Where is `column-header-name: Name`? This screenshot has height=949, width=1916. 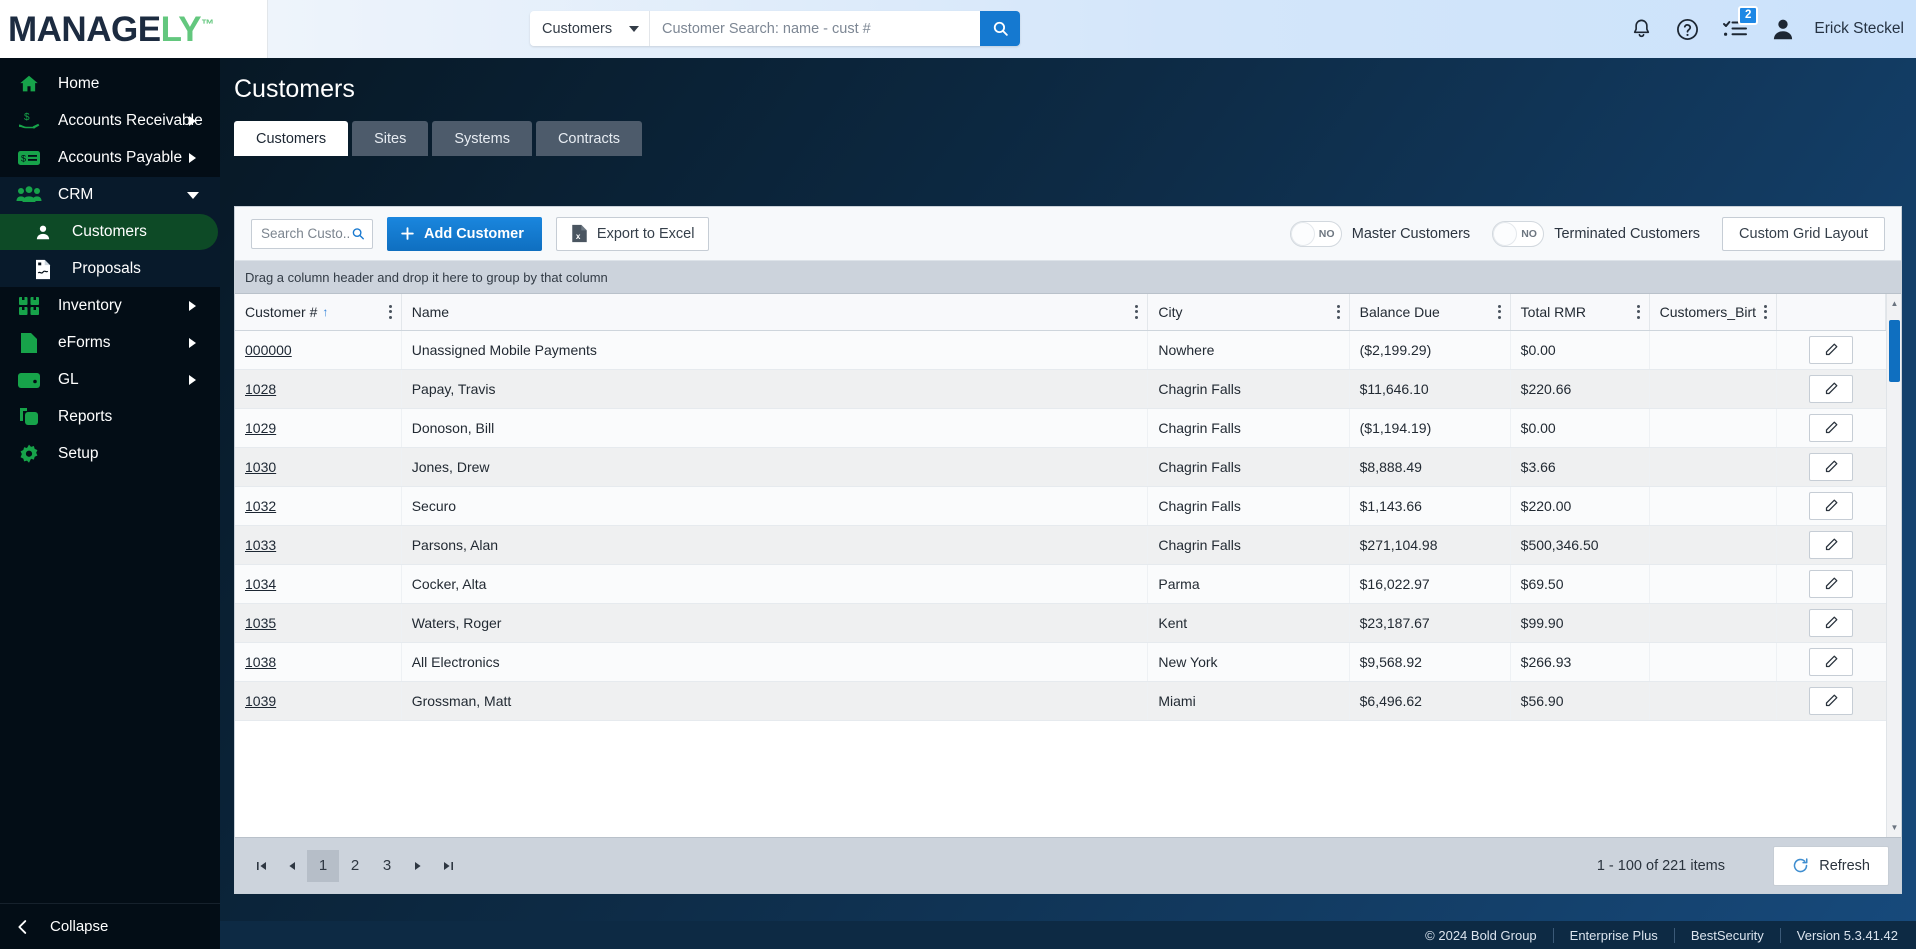 column-header-name: Name is located at coordinates (775, 312).